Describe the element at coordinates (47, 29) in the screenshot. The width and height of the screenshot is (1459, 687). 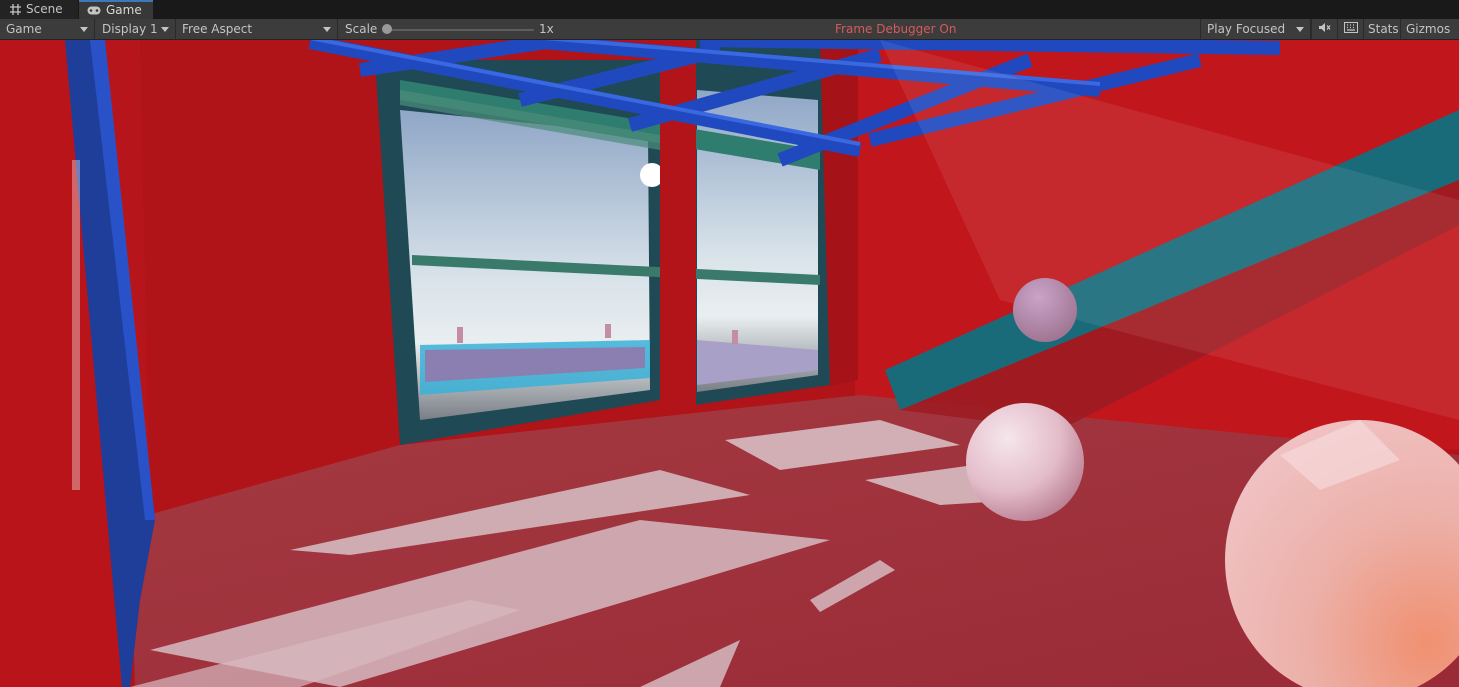
I see `view-mode-dropdown: Game` at that location.